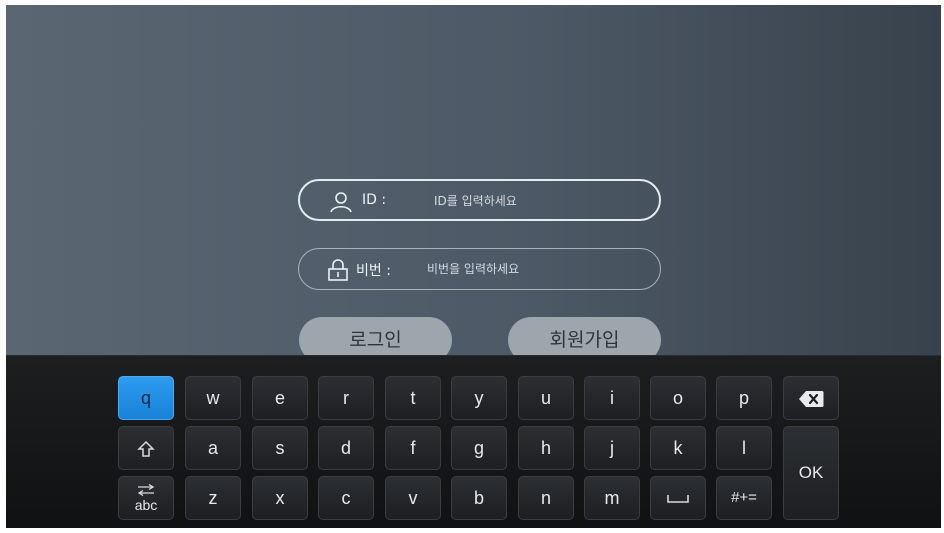  Describe the element at coordinates (213, 398) in the screenshot. I see `key-w: w` at that location.